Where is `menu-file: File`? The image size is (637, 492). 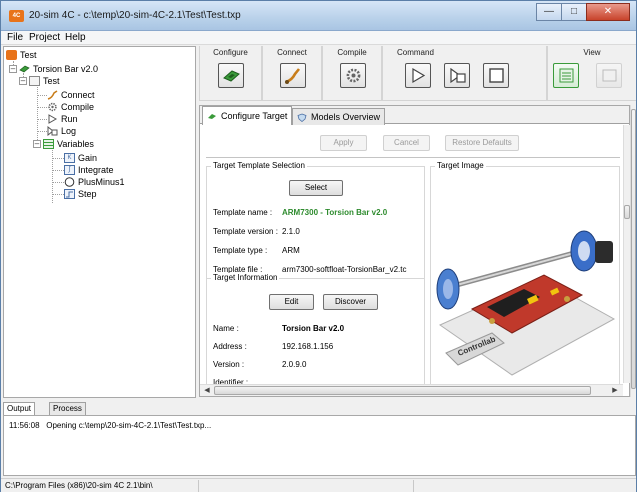
menu-file: File is located at coordinates (15, 37).